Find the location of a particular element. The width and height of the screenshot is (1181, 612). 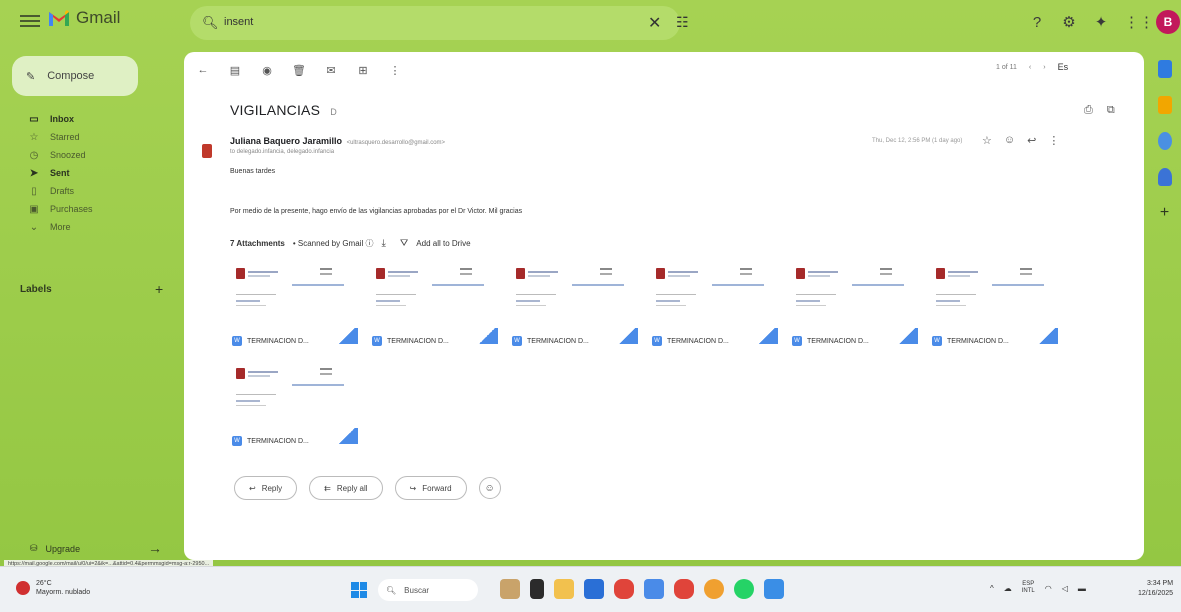

archive-icon: ▤ is located at coordinates (235, 70).